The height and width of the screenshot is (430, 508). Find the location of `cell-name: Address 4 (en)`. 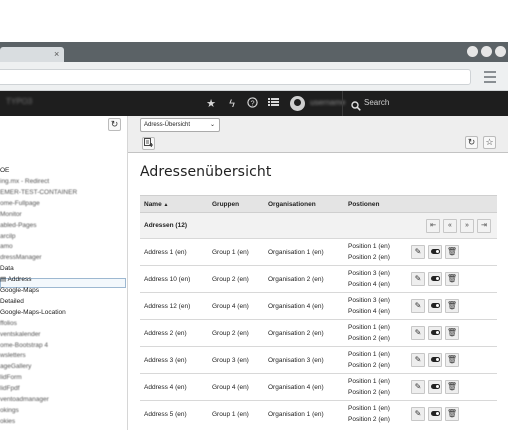

cell-name: Address 4 (en) is located at coordinates (174, 387).